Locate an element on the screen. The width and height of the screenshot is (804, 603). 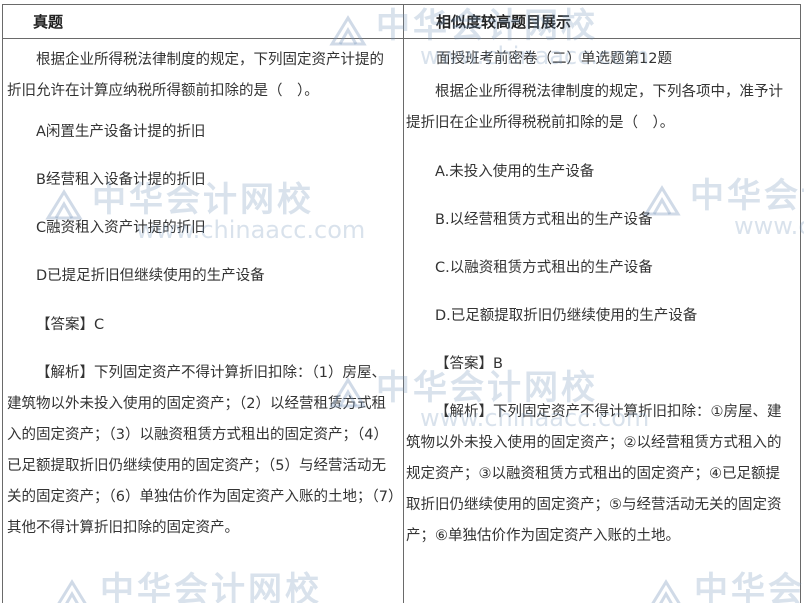
similar-question-source: 面授班考前密卷（二）单选题第12题 is located at coordinates (554, 59).